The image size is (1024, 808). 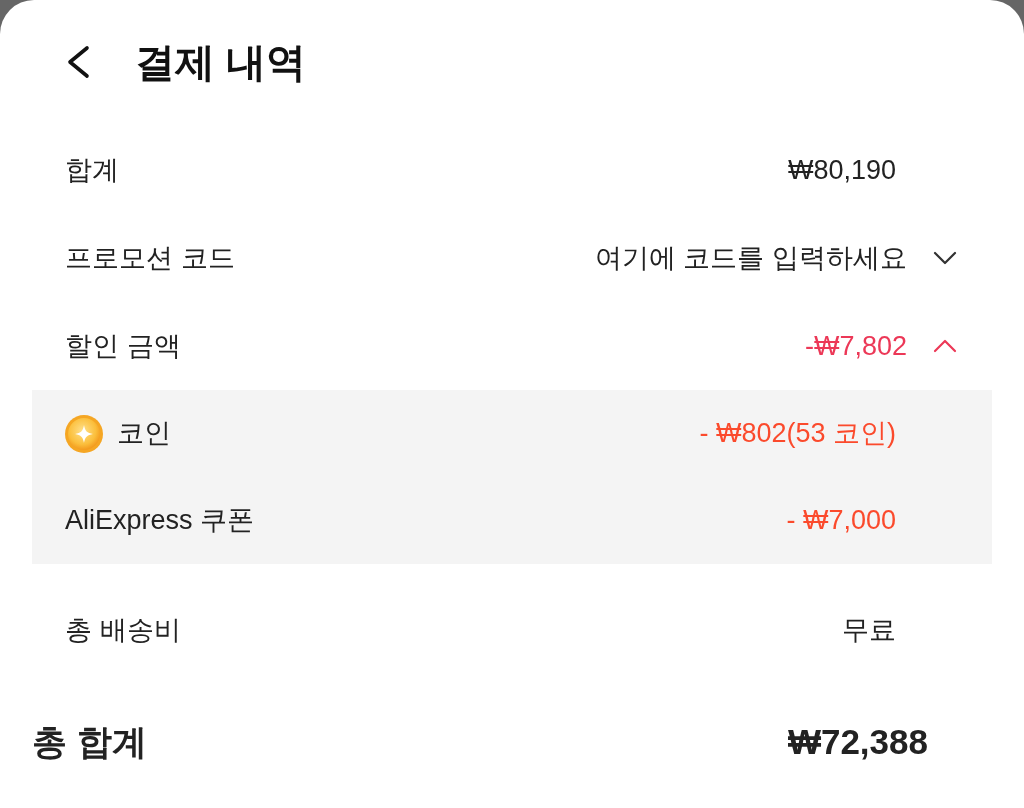 What do you see at coordinates (89, 741) in the screenshot?
I see `total-label: 총 합계` at bounding box center [89, 741].